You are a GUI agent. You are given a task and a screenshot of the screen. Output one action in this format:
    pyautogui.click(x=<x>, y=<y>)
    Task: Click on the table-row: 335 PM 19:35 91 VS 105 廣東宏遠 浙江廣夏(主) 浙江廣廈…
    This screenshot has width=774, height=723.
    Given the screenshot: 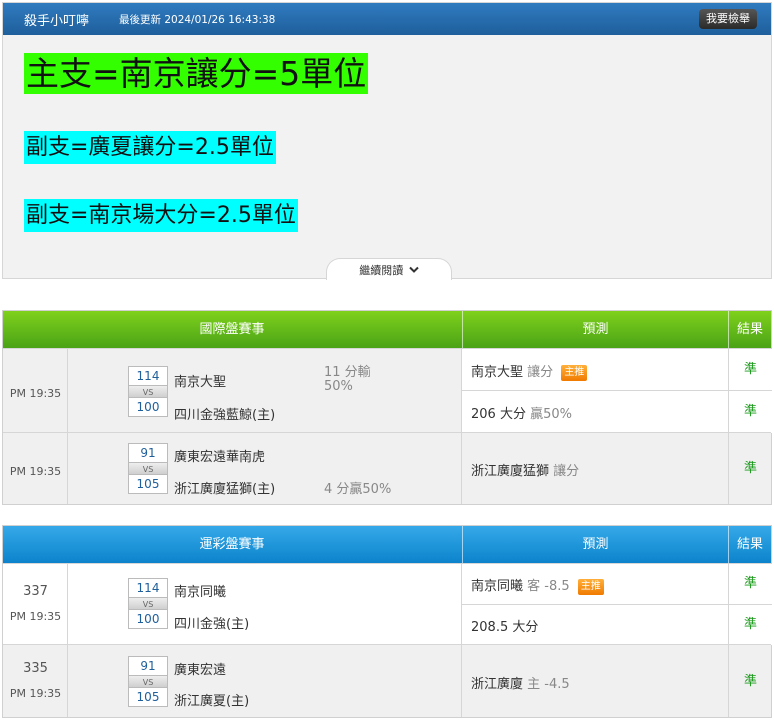 What is the action you would take?
    pyautogui.click(x=387, y=680)
    